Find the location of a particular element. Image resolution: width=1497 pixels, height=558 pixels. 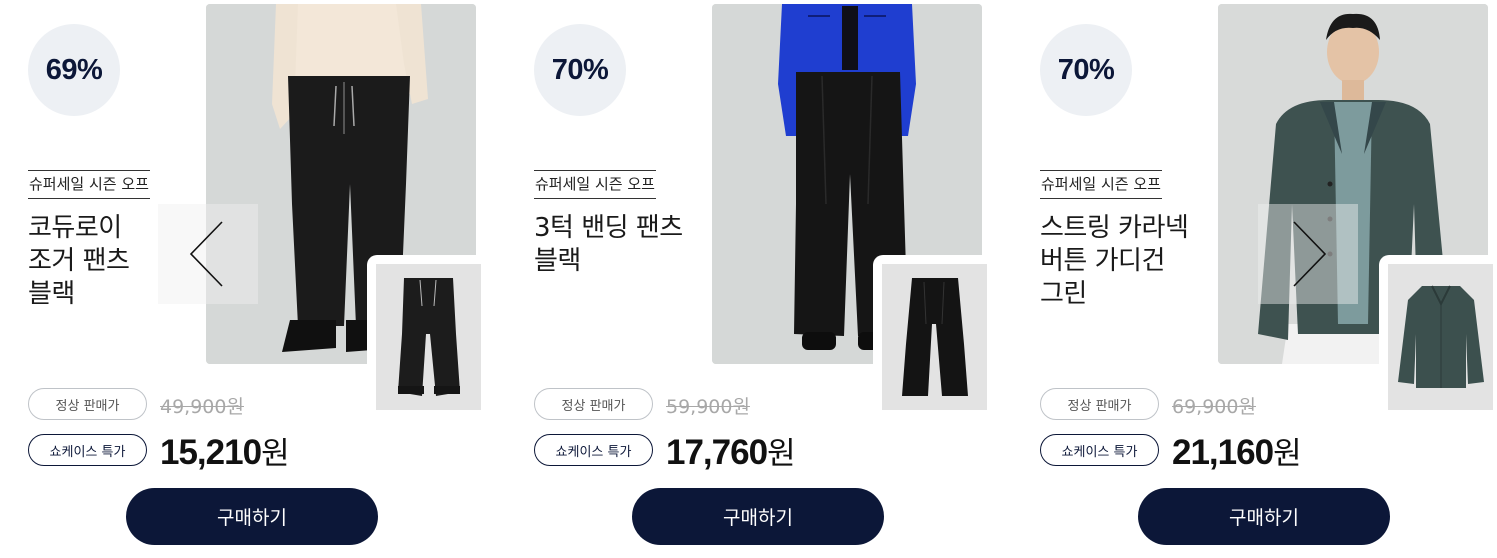

original-price: 59,900원 is located at coordinates (708, 407).